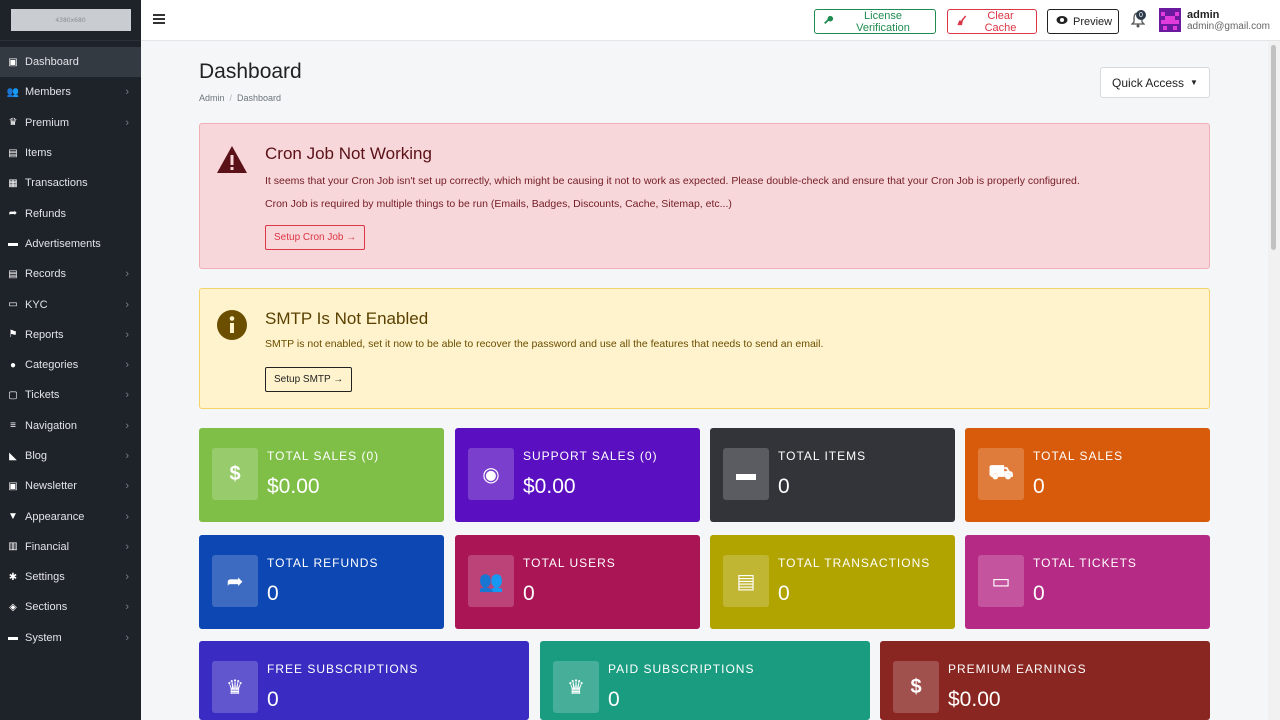  Describe the element at coordinates (51, 425) in the screenshot. I see `sidebar-item-label: Navigation` at that location.